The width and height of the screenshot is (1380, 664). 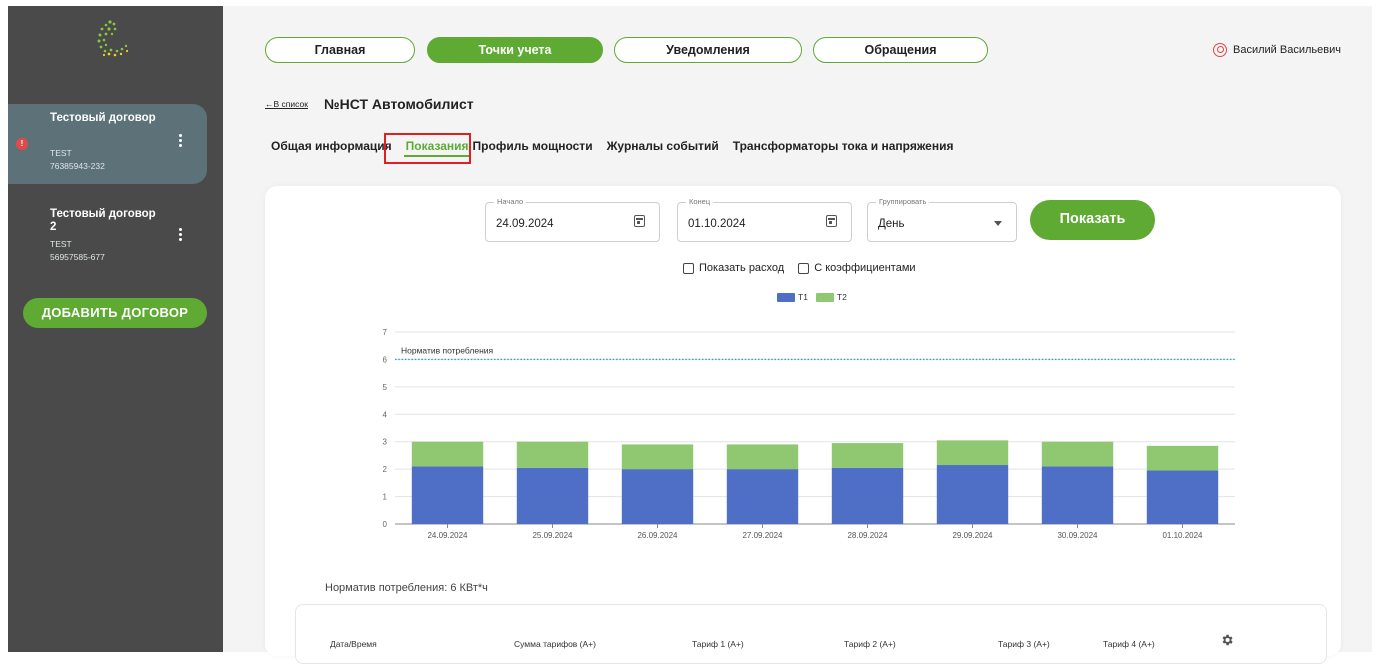 What do you see at coordinates (762, 535) in the screenshot?
I see `x-tick-label: 27.09.2024` at bounding box center [762, 535].